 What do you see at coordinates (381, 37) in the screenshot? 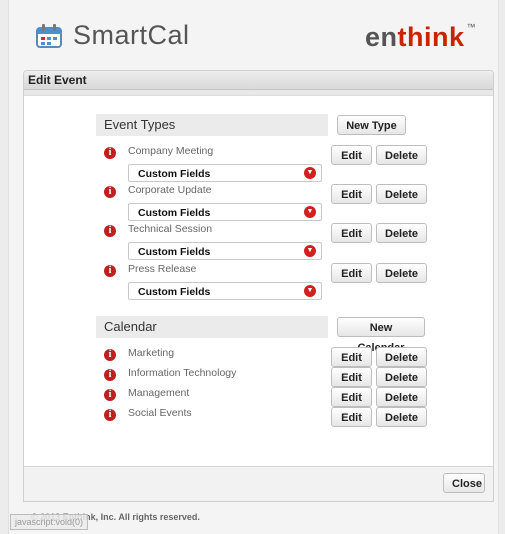
I see `brand-prefix: en` at bounding box center [381, 37].